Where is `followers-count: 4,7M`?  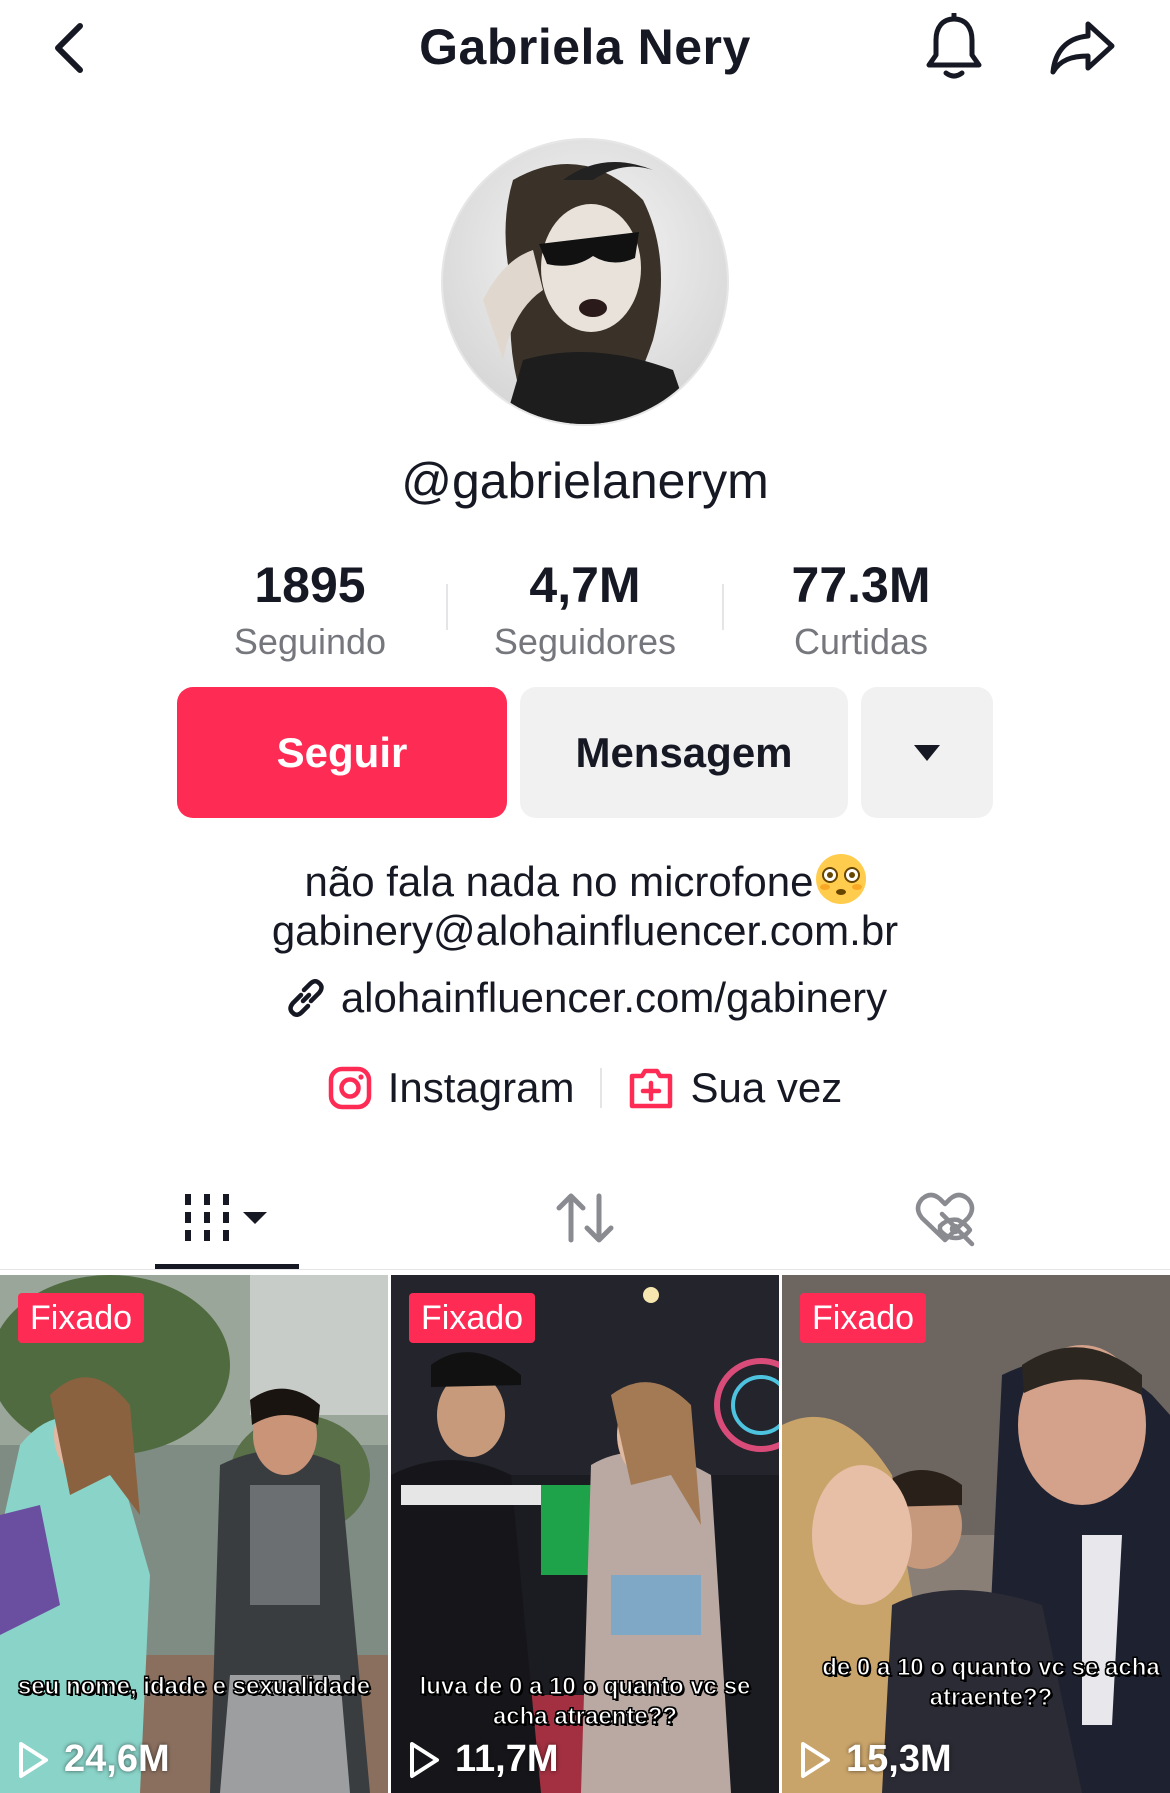
followers-count: 4,7M is located at coordinates (585, 585).